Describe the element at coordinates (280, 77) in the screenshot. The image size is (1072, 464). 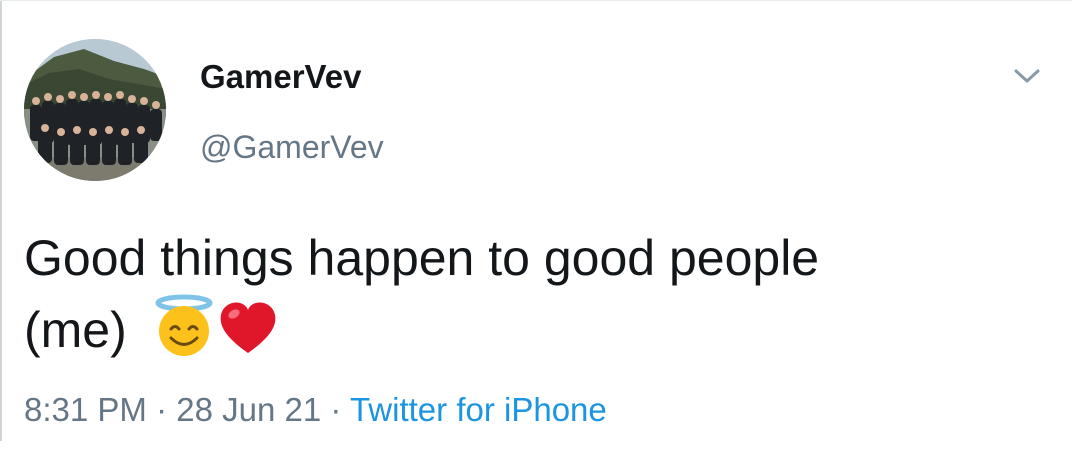
I see `display-name: GamerVev` at that location.